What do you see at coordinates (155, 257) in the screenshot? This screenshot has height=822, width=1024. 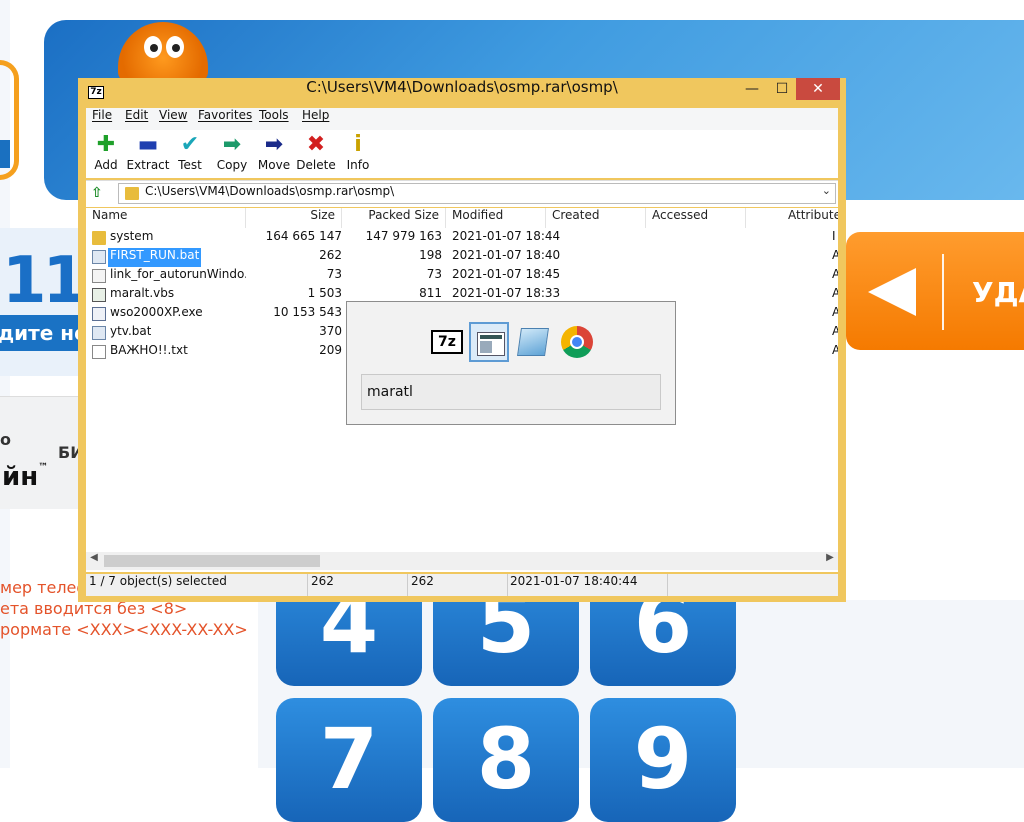 I see `file-name: FIRST_RUN.bat` at bounding box center [155, 257].